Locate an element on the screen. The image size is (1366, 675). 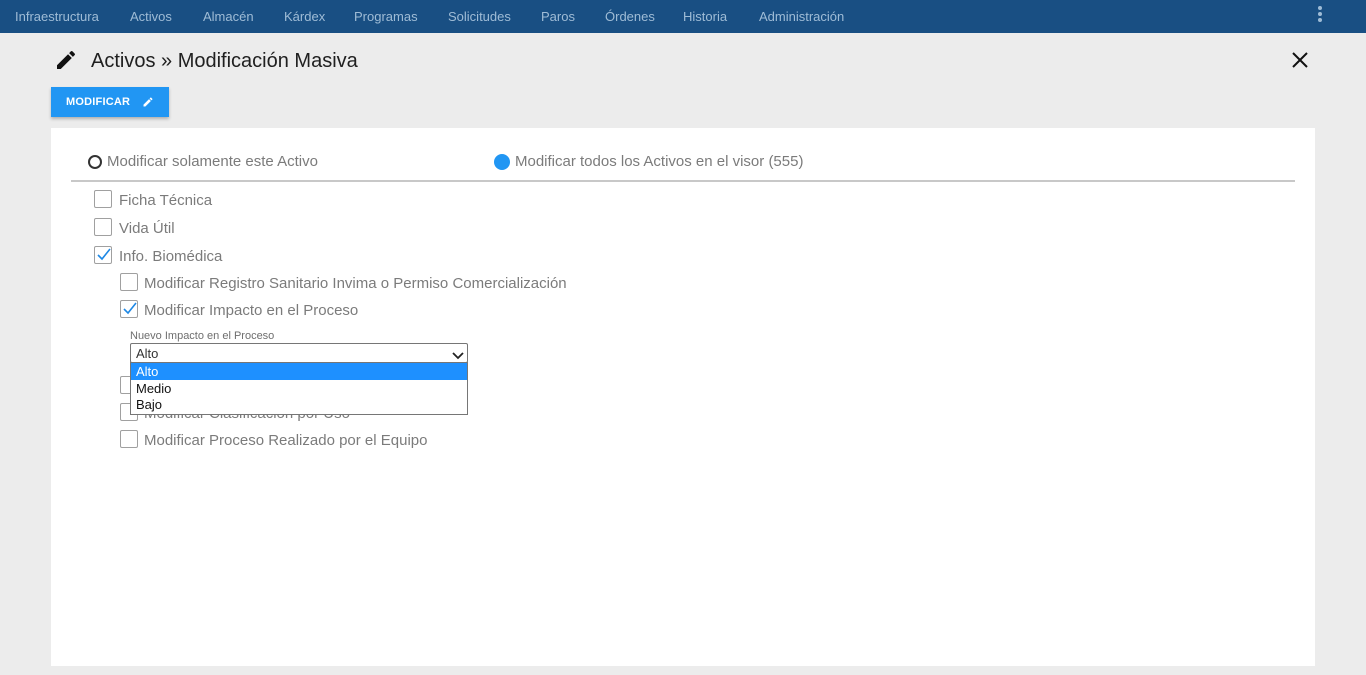
impact-option-alto: Alto is located at coordinates (299, 371).